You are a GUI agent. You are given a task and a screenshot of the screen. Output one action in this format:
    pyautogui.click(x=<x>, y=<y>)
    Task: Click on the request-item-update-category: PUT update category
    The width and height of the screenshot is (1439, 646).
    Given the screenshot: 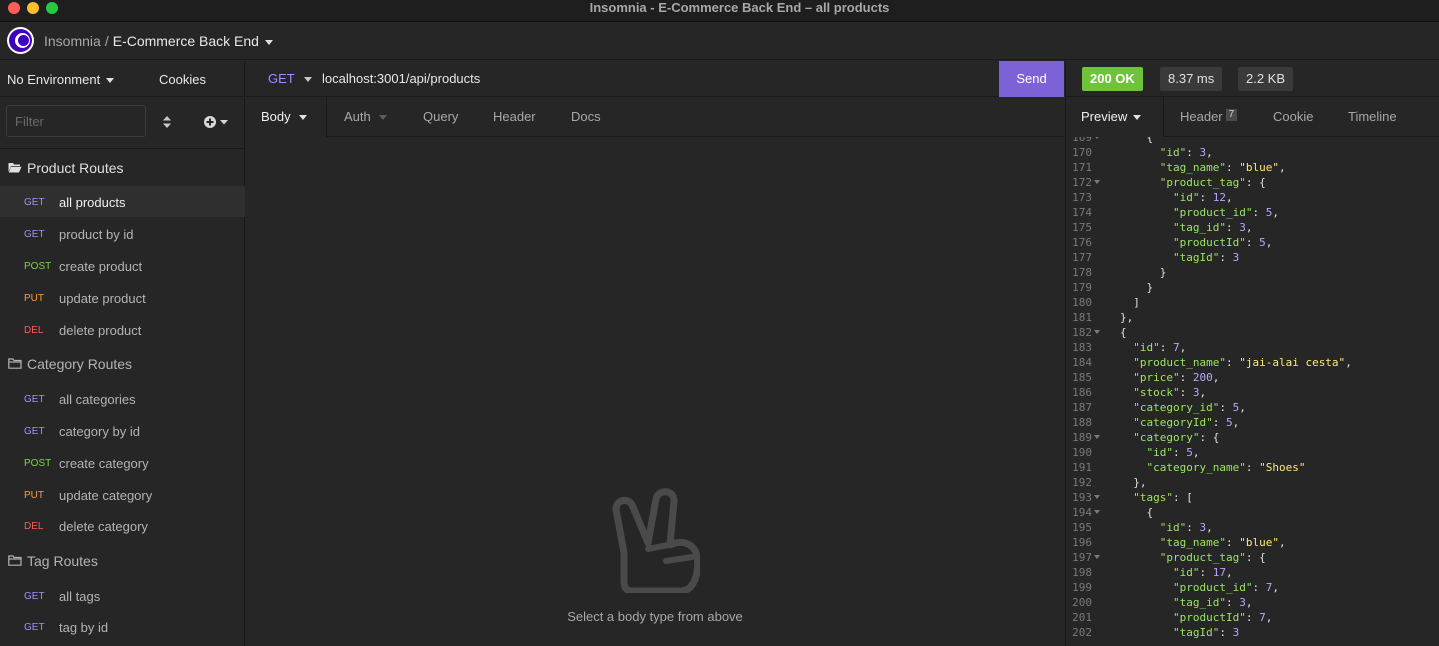 What is the action you would take?
    pyautogui.click(x=122, y=494)
    